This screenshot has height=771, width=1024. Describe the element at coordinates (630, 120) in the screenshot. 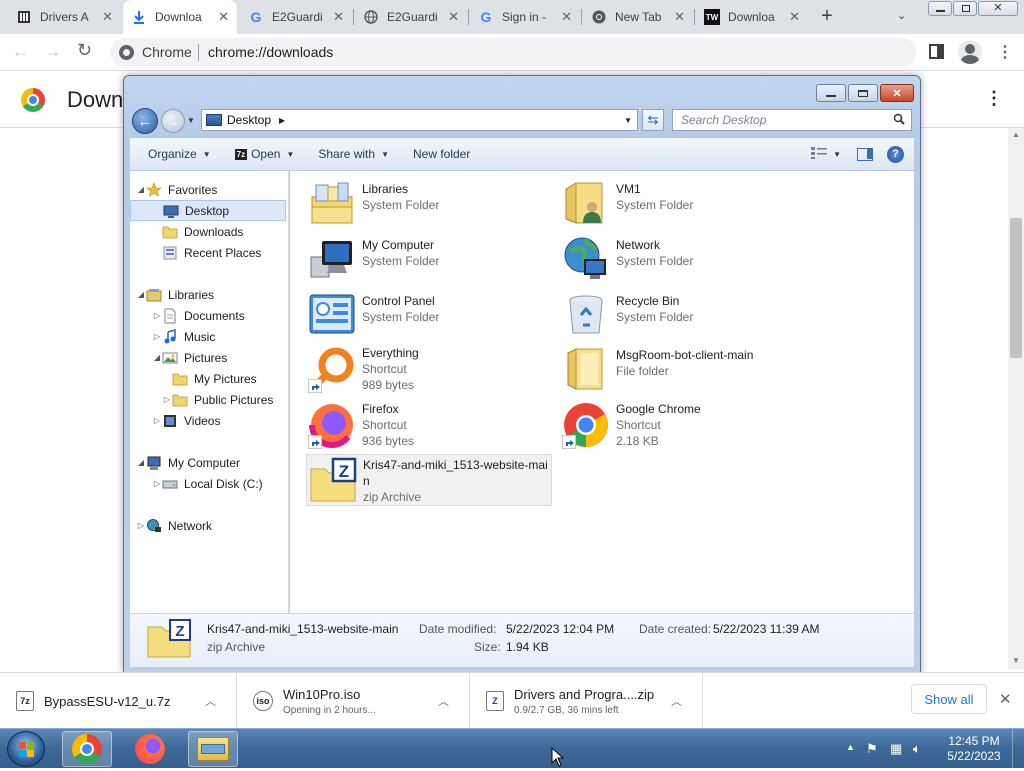

I see `address-dropdown-icon: ▼` at that location.